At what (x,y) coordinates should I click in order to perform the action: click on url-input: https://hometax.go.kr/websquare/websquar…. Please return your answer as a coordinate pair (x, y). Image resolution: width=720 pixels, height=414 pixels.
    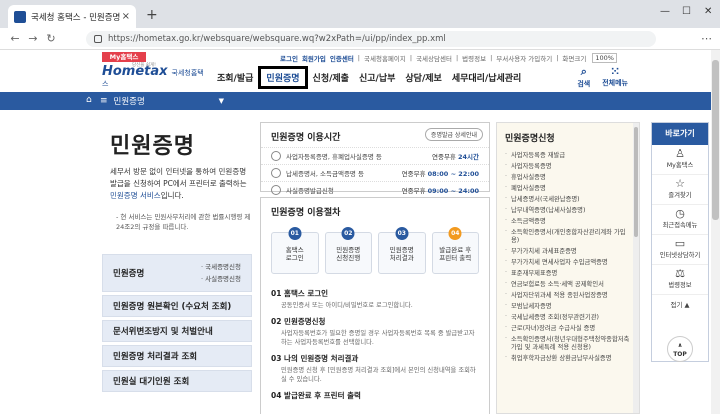
    Looking at the image, I should click on (371, 39).